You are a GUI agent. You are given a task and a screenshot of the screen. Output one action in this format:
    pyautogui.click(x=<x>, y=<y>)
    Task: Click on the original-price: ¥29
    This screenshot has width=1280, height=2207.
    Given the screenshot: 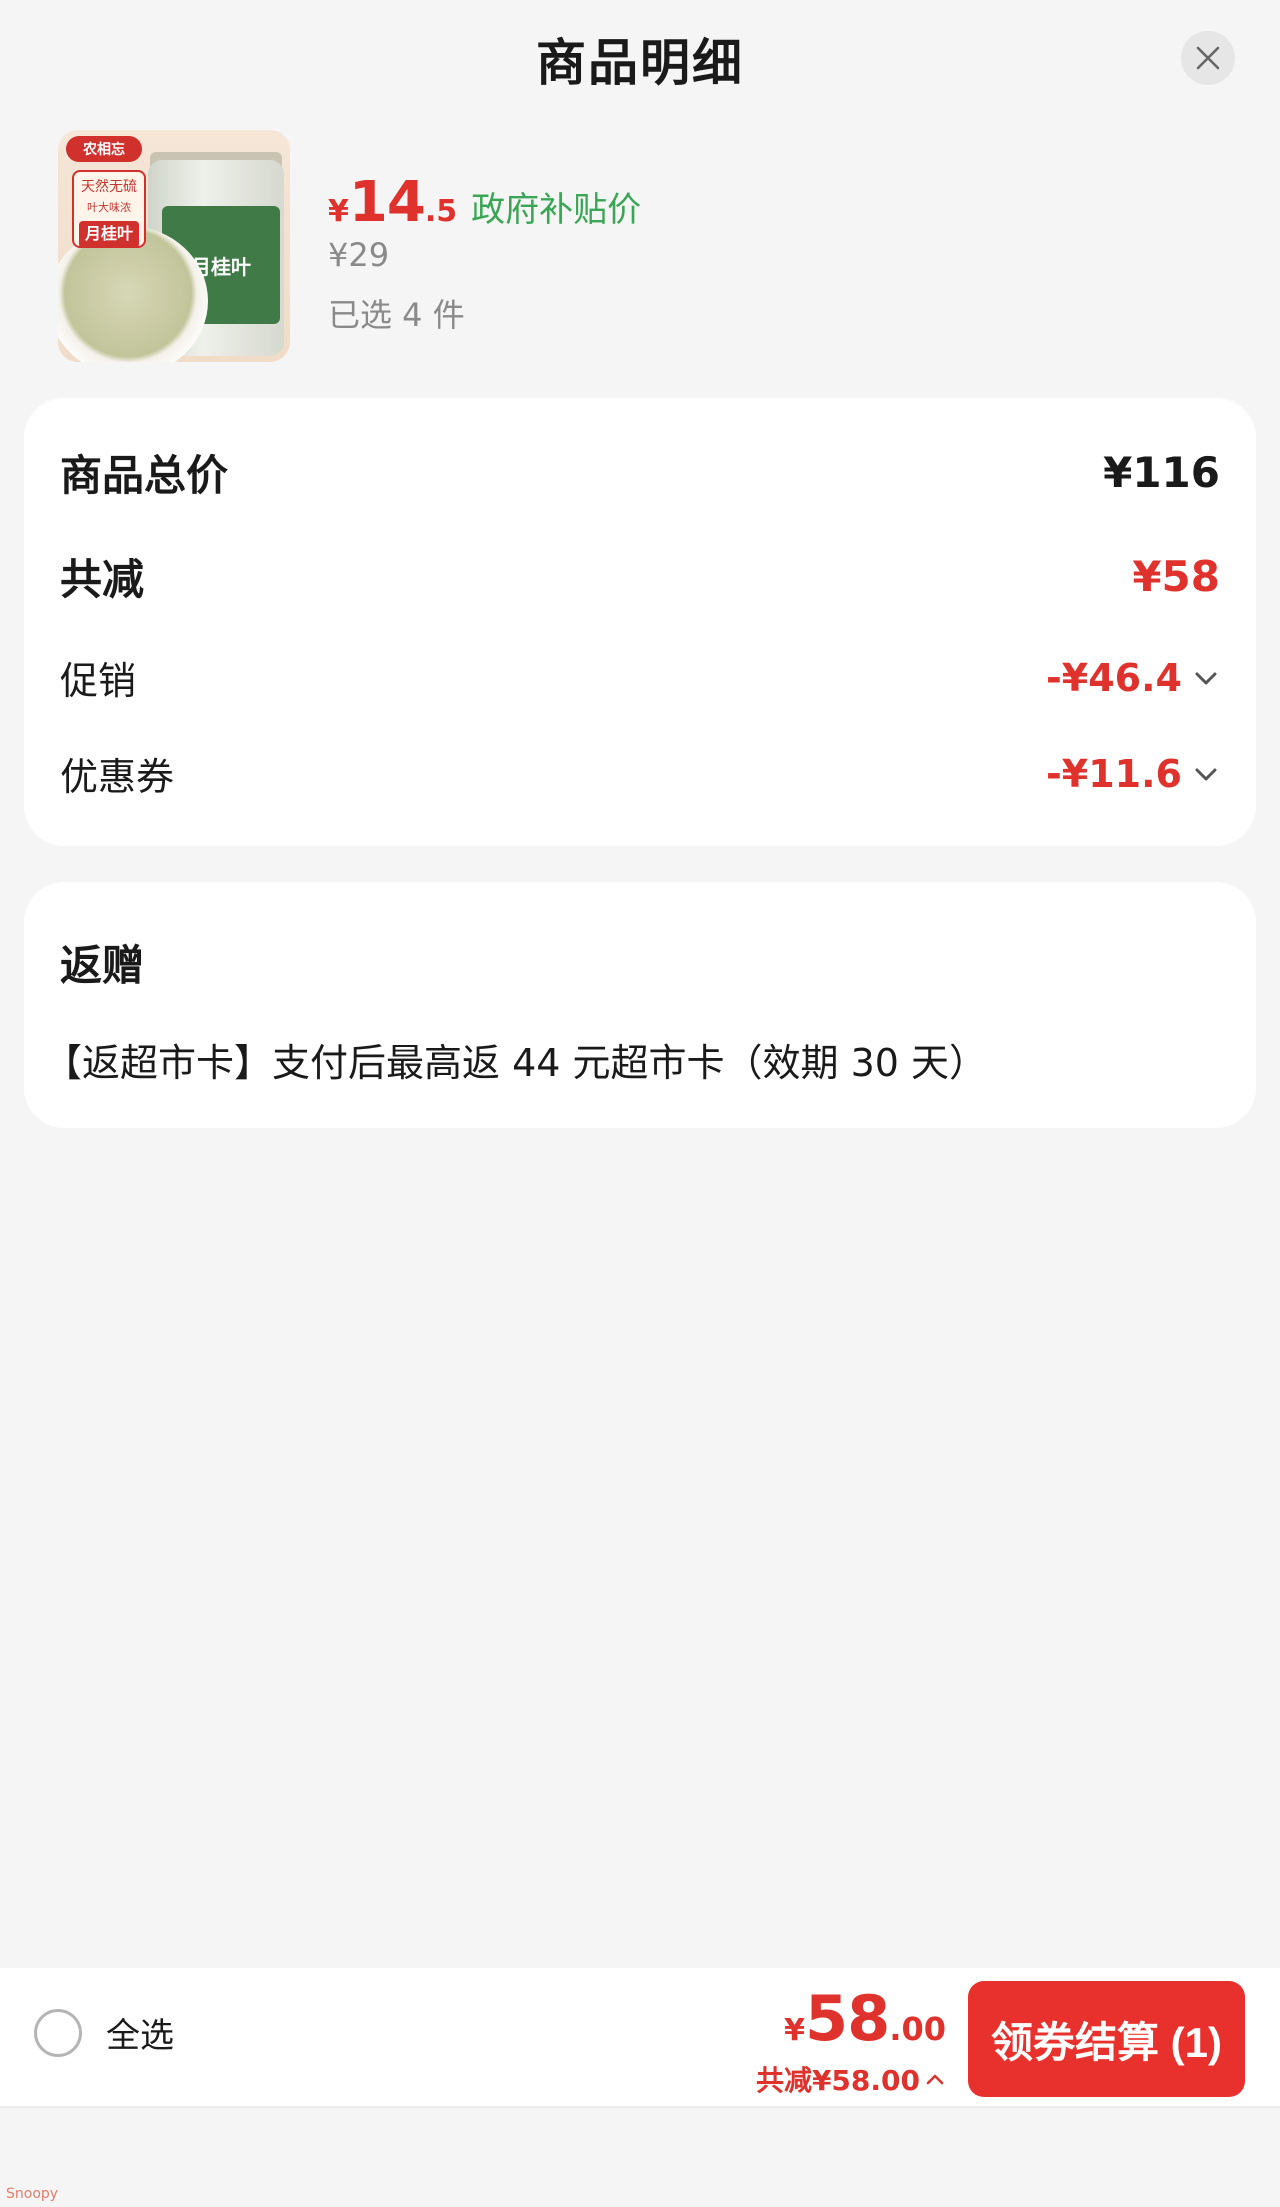 What is the action you would take?
    pyautogui.click(x=359, y=255)
    